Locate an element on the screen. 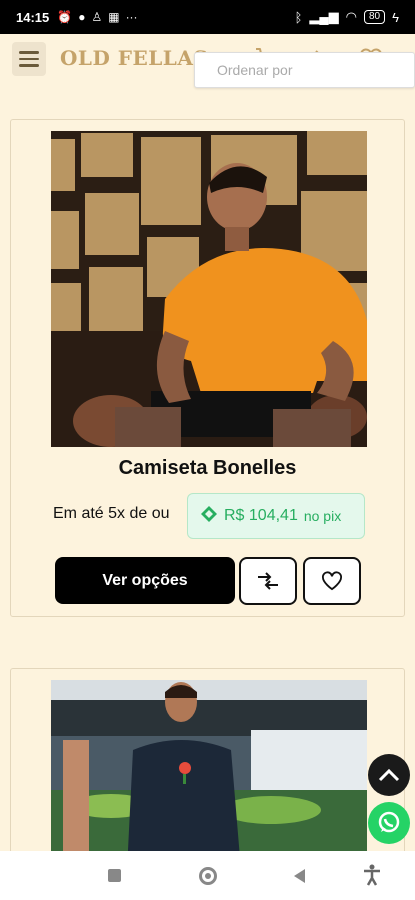 The image size is (415, 900). signal-icon: ▂▄▆ is located at coordinates (324, 16).